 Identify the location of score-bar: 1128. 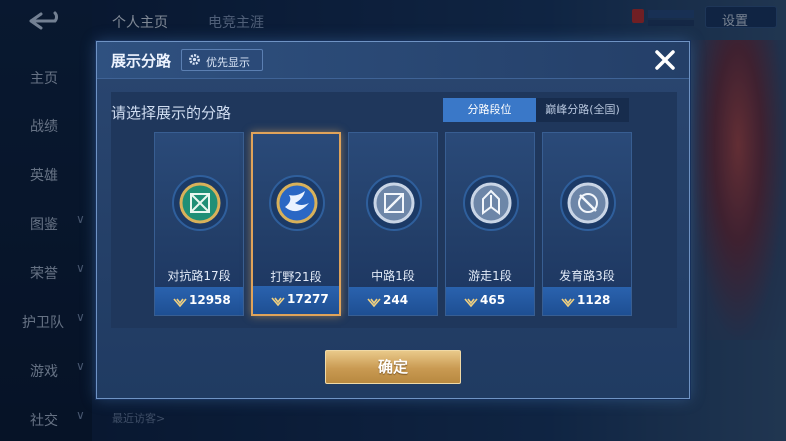
(587, 301).